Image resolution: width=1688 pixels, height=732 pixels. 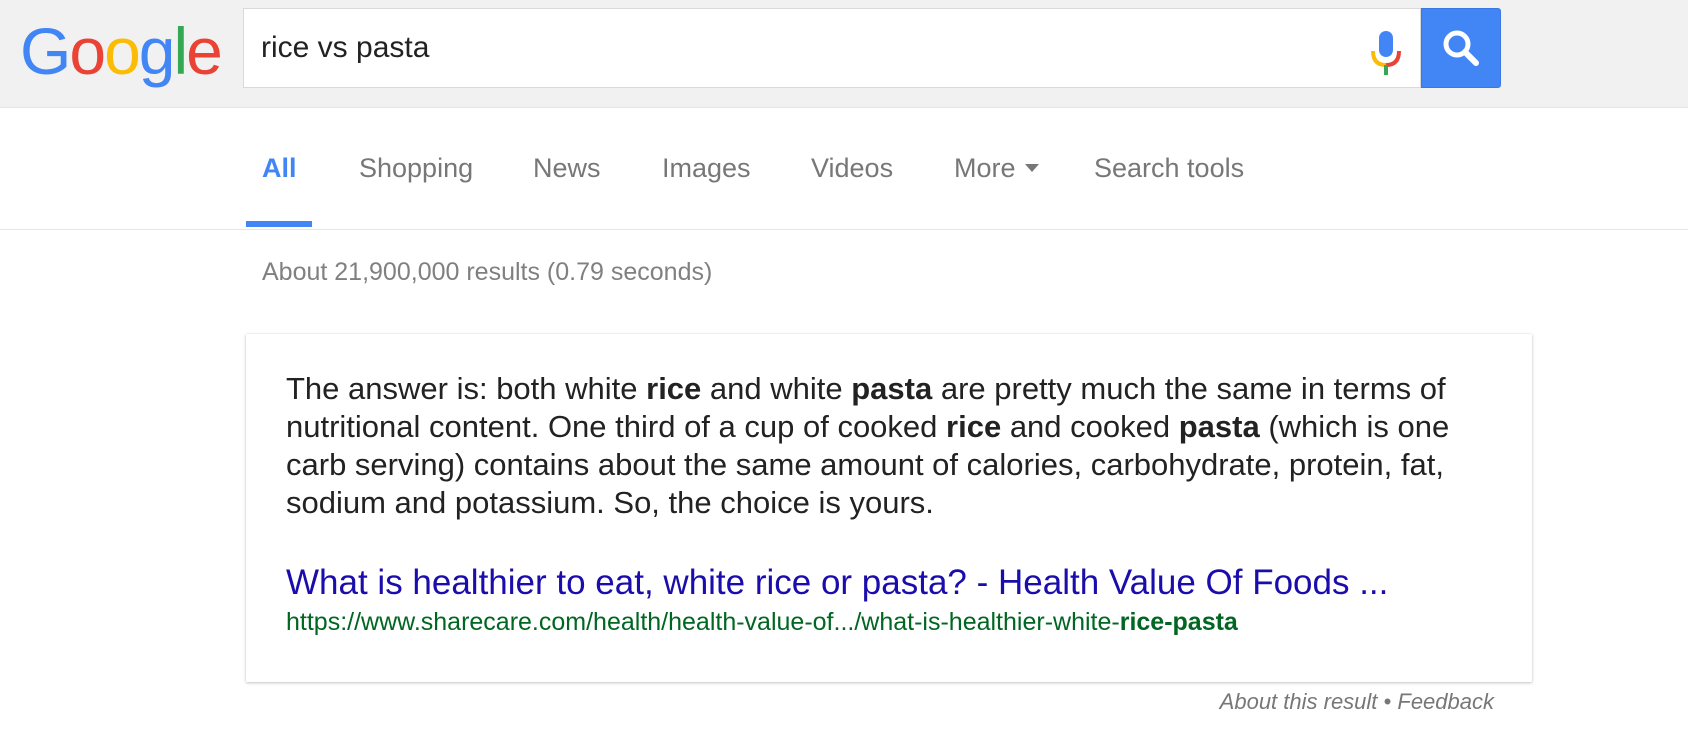 What do you see at coordinates (985, 168) in the screenshot?
I see `tab-more-label: More` at bounding box center [985, 168].